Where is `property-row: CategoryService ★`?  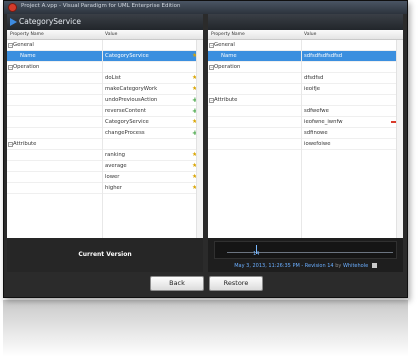
property-row: CategoryService ★ is located at coordinates (105, 122).